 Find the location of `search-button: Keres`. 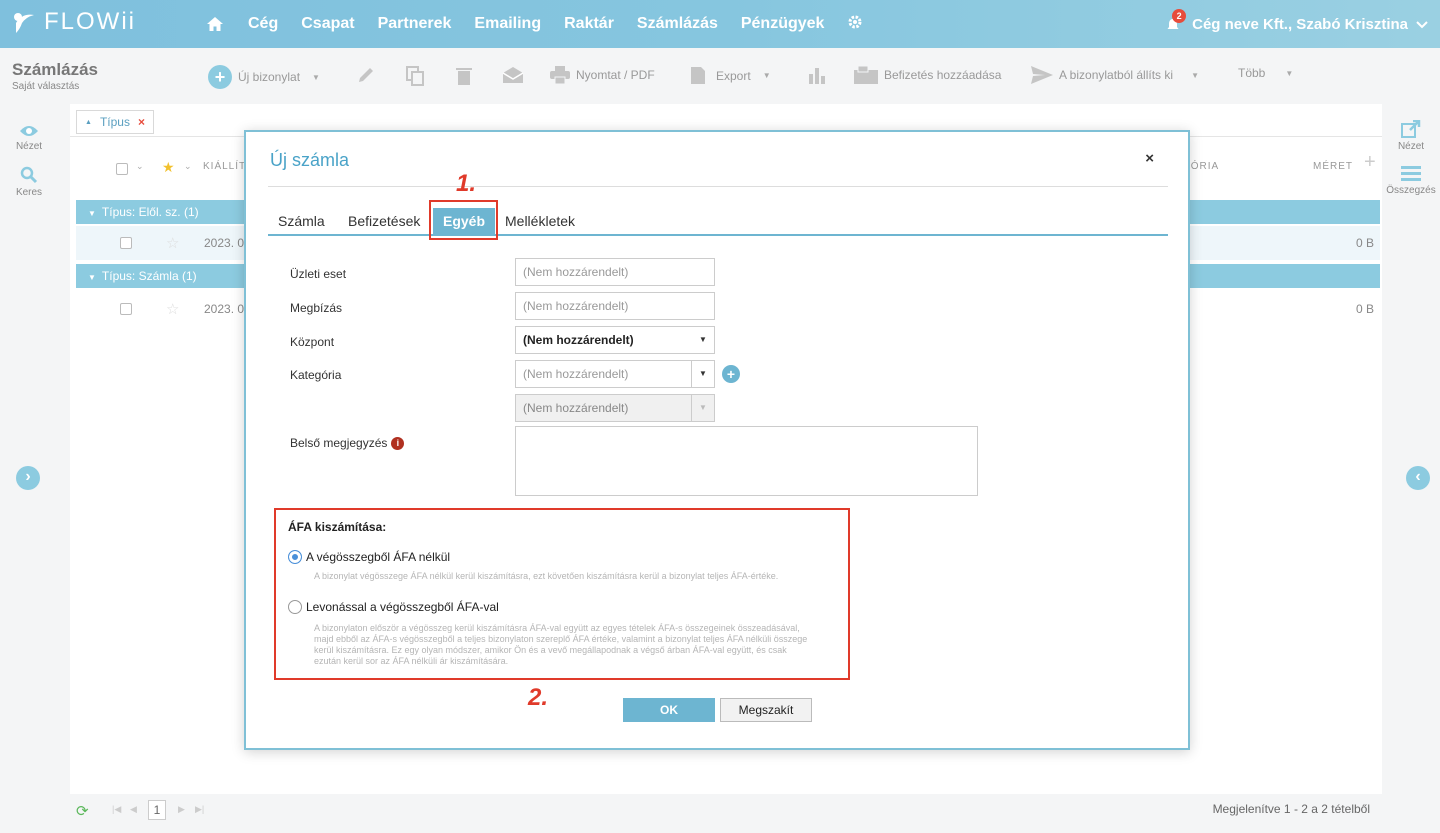

search-button: Keres is located at coordinates (29, 182).